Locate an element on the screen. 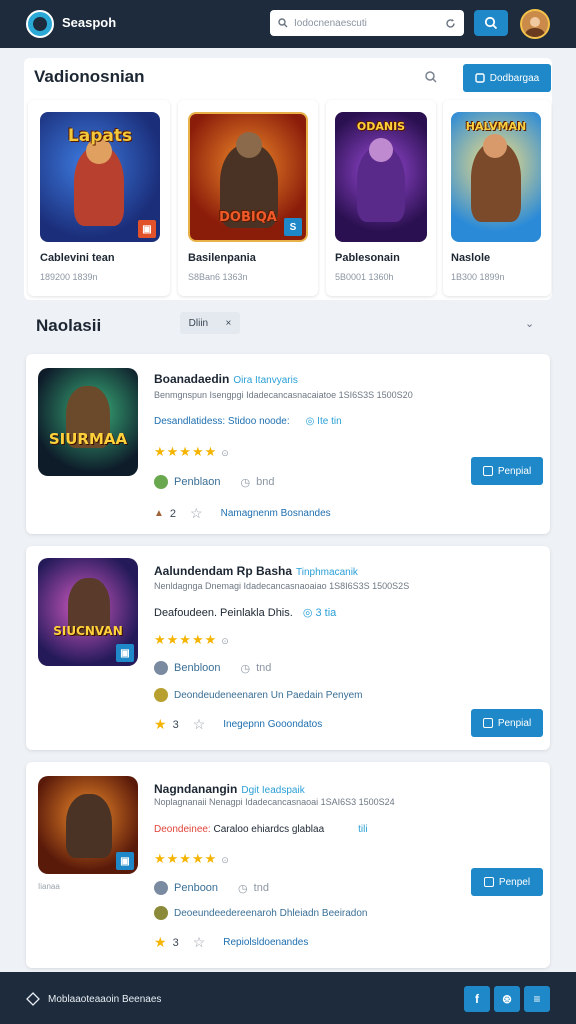 The image size is (576, 1024). item-title: Boanadaedin Oira Itanvyaris is located at coordinates (226, 379).